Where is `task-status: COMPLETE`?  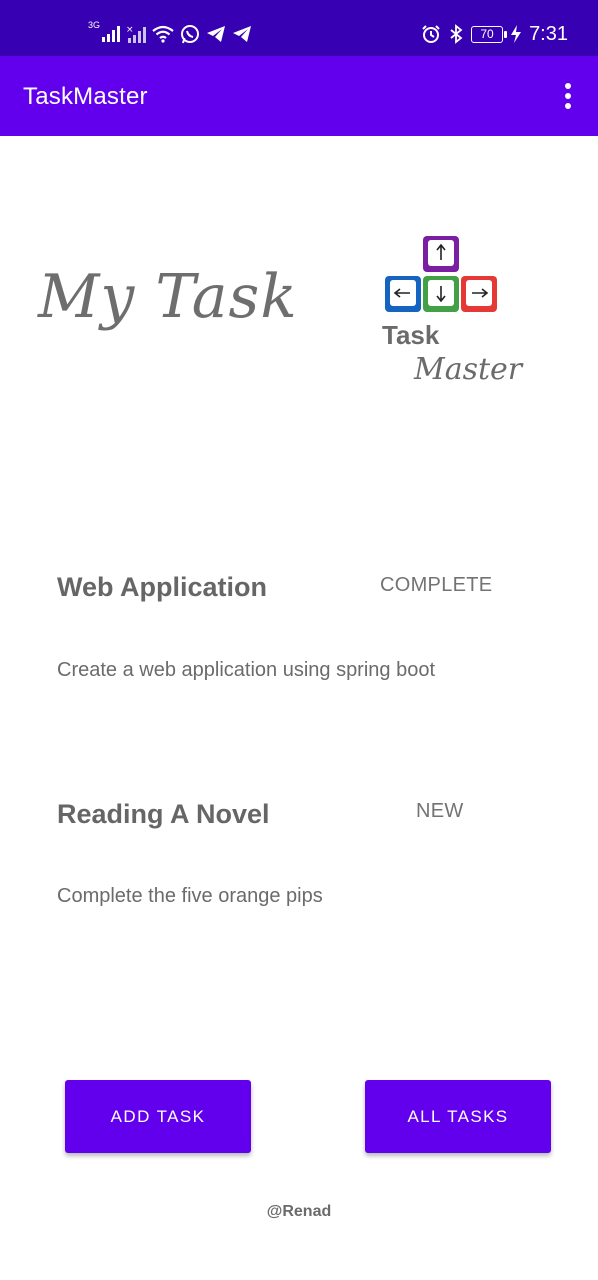 task-status: COMPLETE is located at coordinates (436, 585).